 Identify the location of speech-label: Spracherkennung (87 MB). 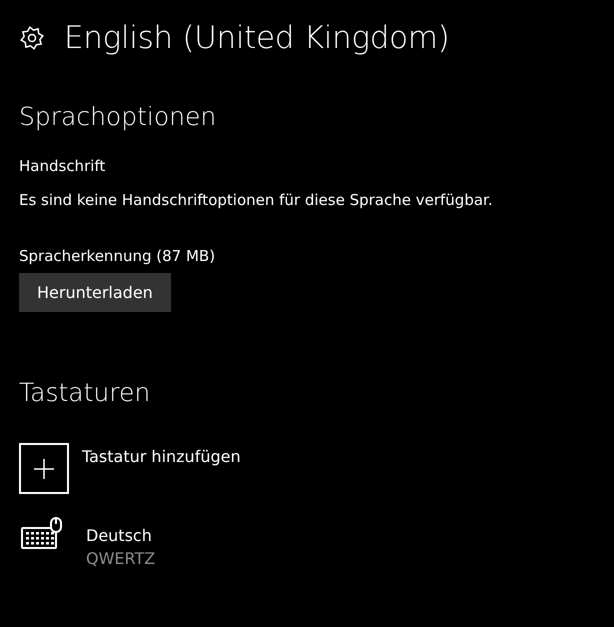
(117, 256).